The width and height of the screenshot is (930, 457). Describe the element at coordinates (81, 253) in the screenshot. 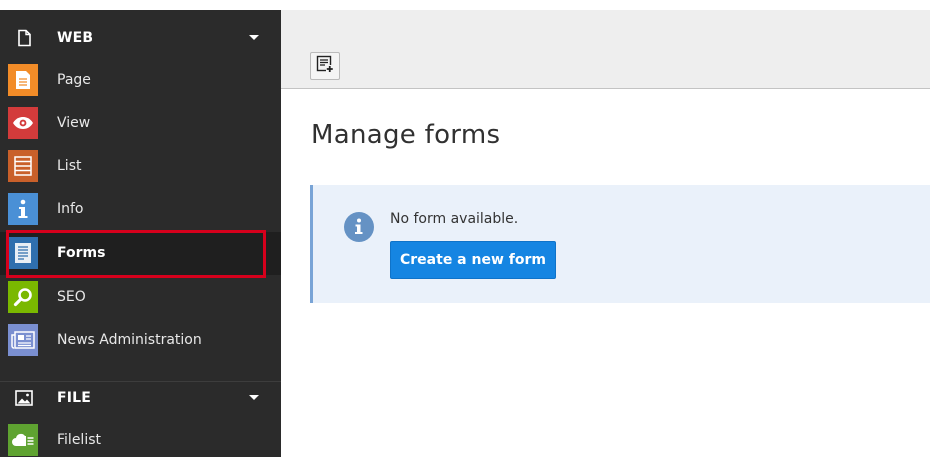

I see `module-forms-label: Forms` at that location.